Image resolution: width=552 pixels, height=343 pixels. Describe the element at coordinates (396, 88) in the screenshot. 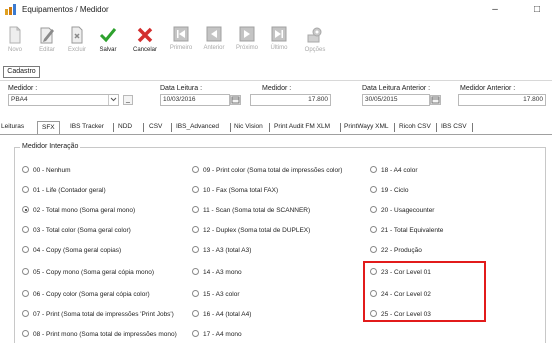

I see `data-leitura-anterior-label: Data Leitura Anterior :` at that location.